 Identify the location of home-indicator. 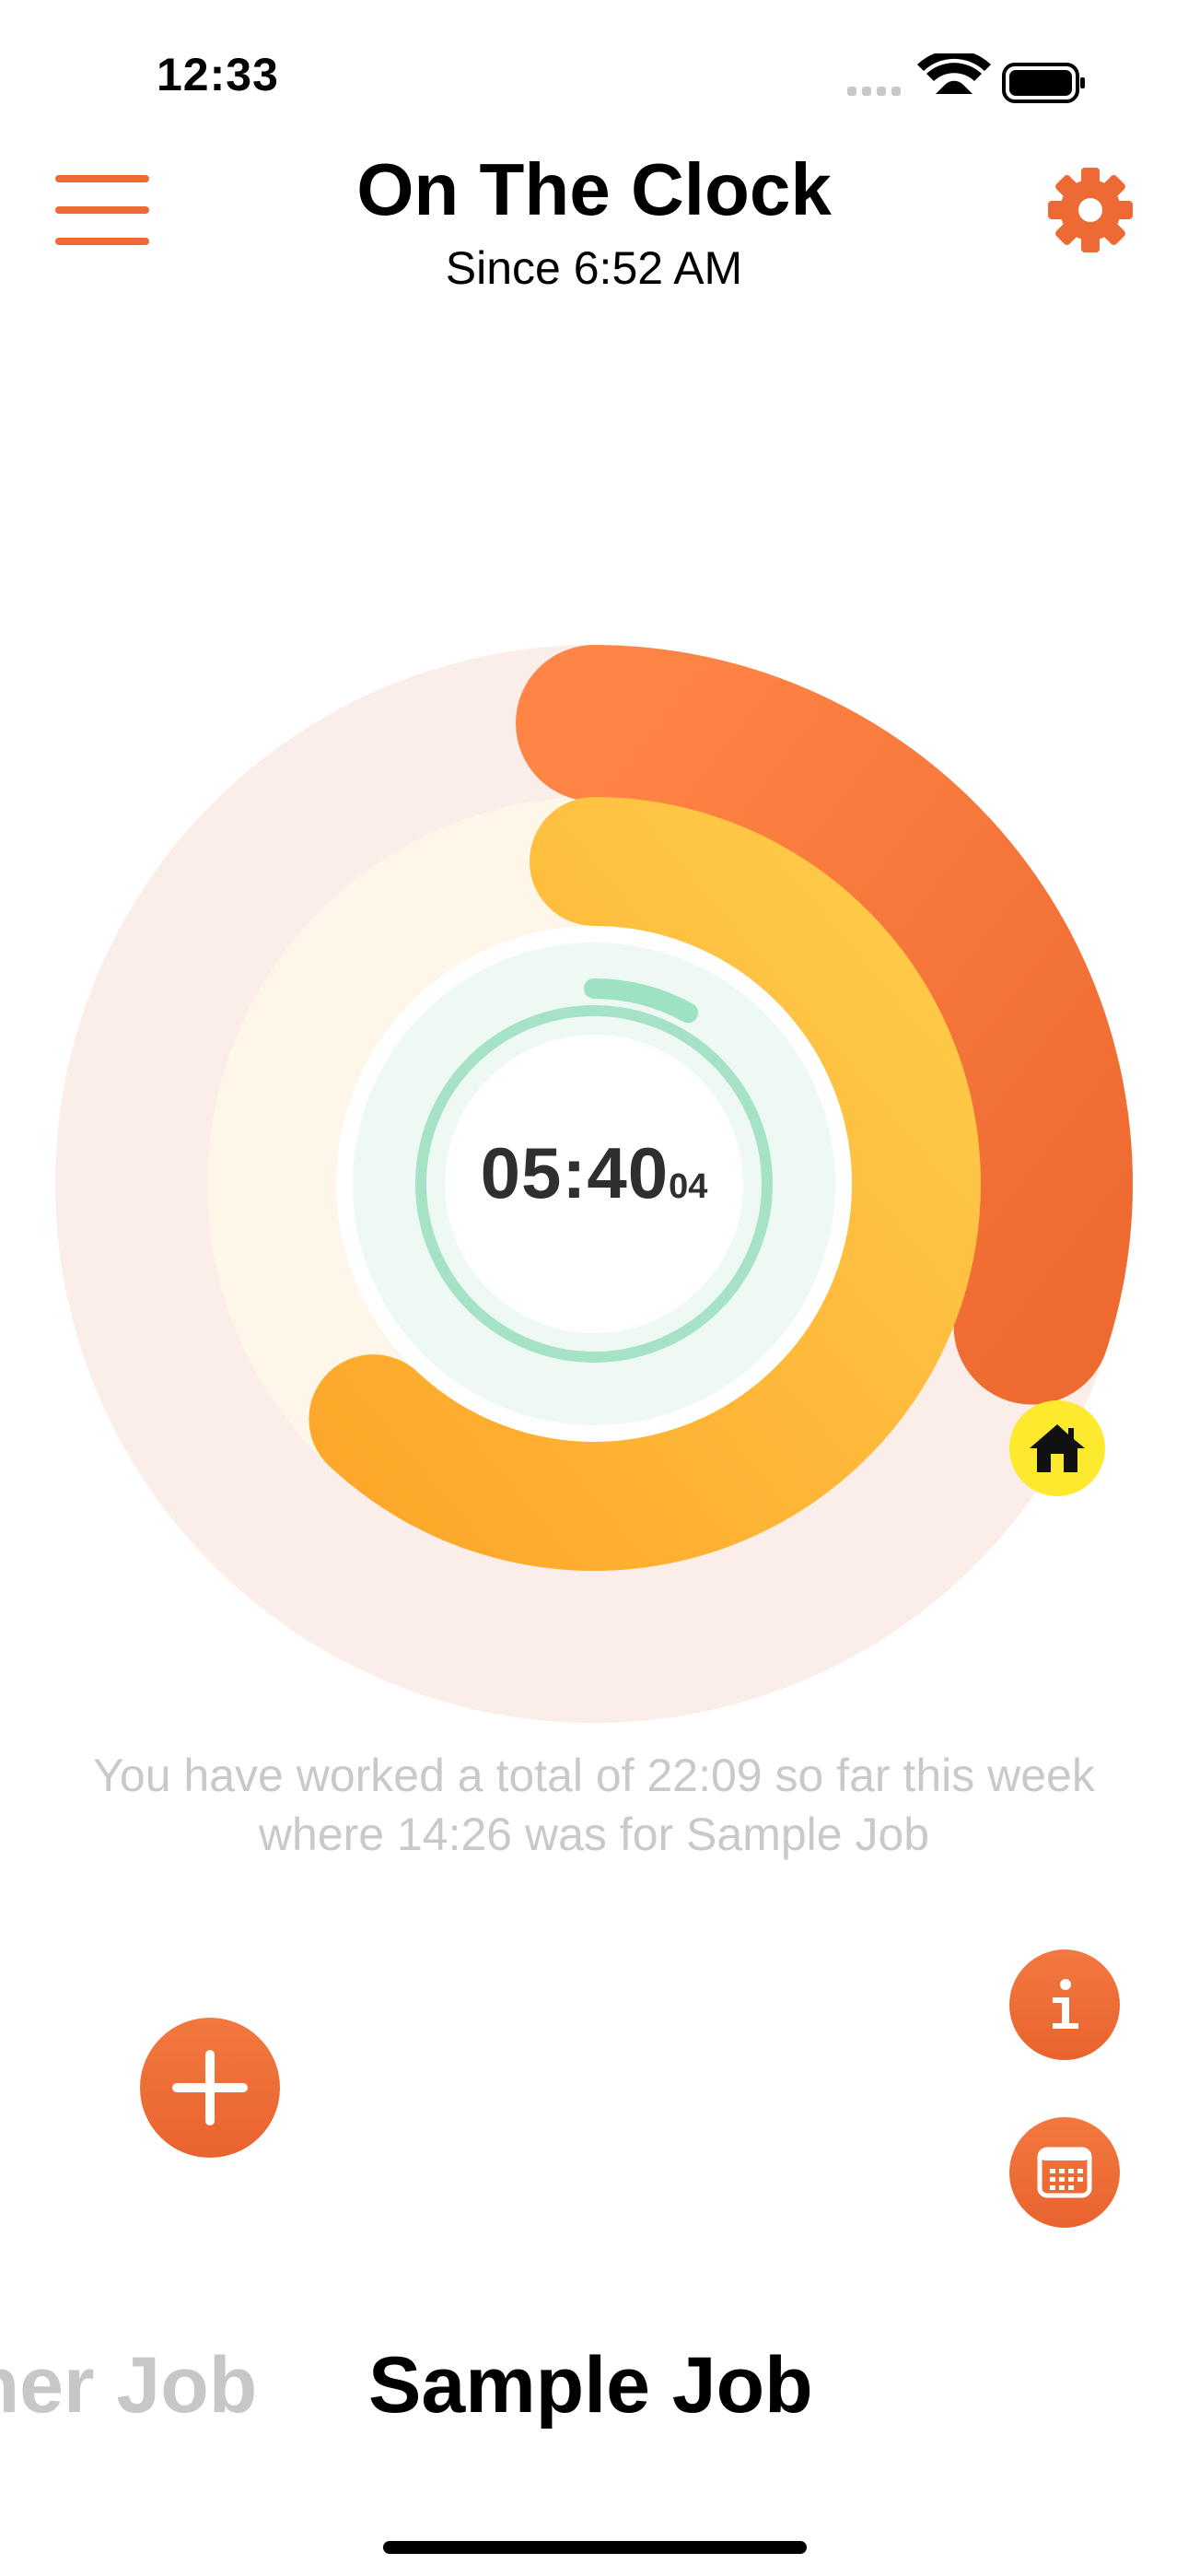
(595, 2547).